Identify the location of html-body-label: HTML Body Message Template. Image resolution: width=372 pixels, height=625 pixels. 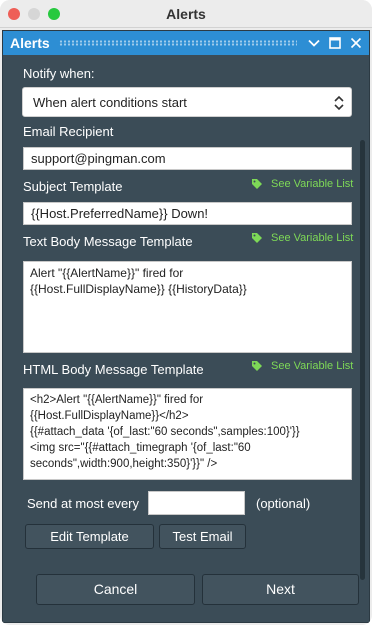
(113, 369).